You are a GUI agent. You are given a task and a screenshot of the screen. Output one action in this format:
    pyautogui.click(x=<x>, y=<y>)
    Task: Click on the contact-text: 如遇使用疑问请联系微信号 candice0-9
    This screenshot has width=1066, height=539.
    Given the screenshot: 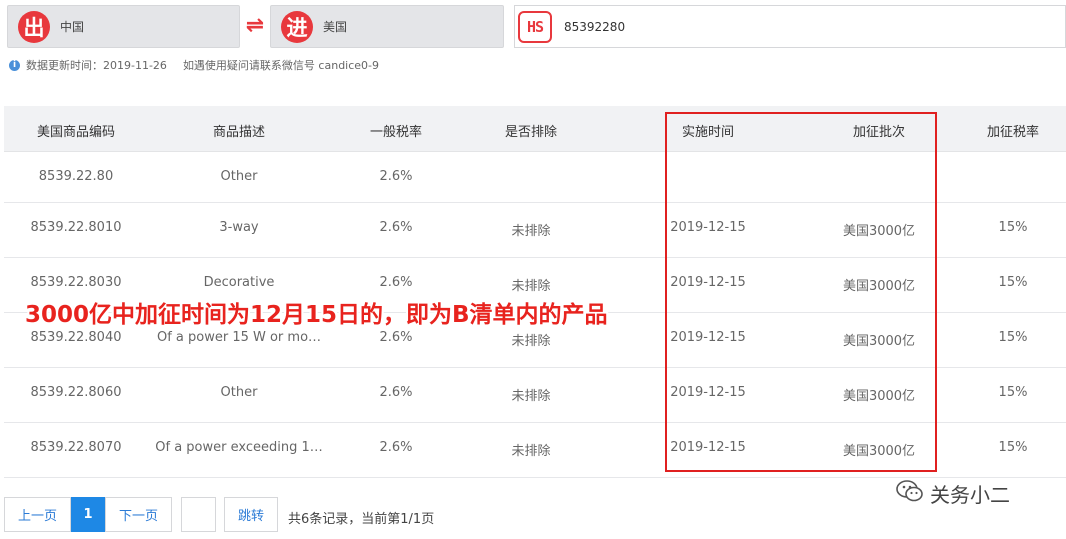 What is the action you would take?
    pyautogui.click(x=281, y=65)
    